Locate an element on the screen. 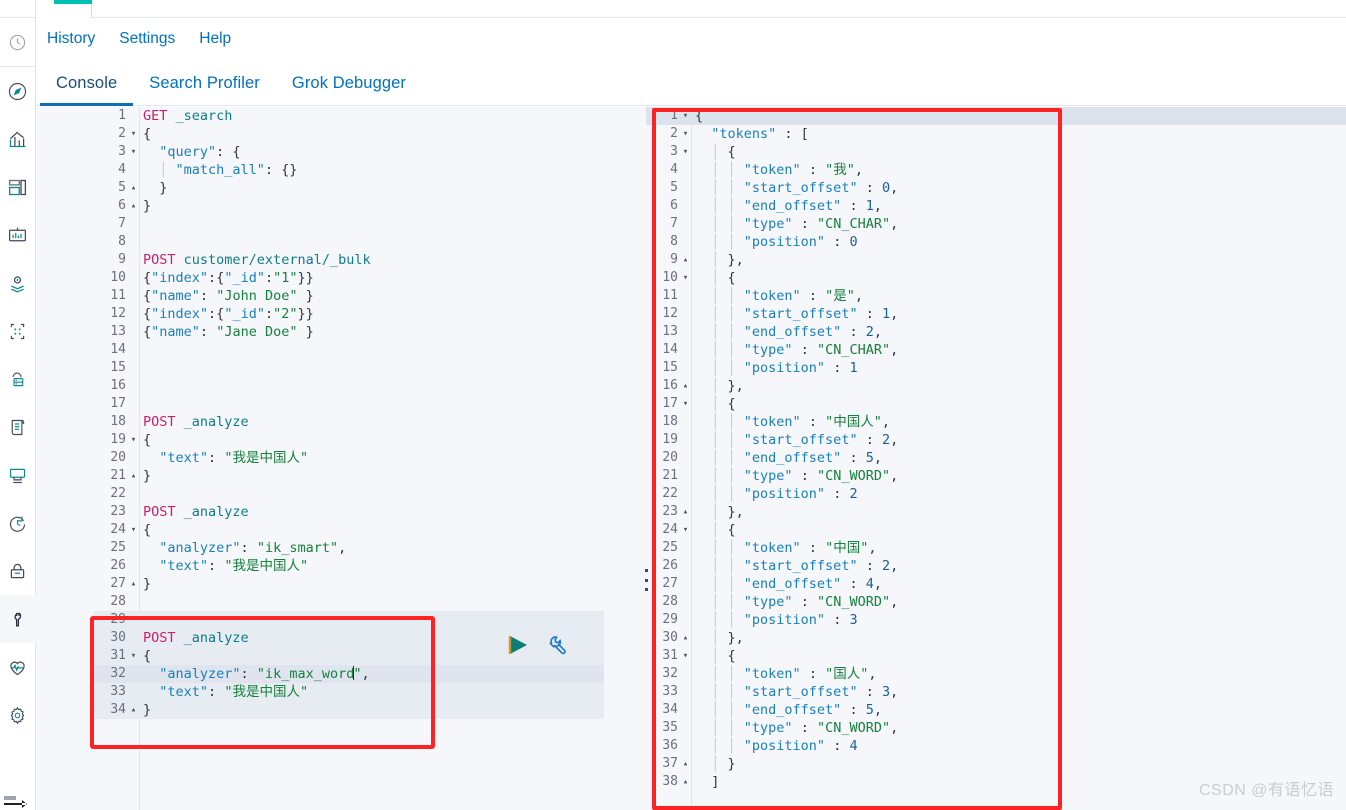 The width and height of the screenshot is (1346, 810). sidebar-item-logs is located at coordinates (18, 427).